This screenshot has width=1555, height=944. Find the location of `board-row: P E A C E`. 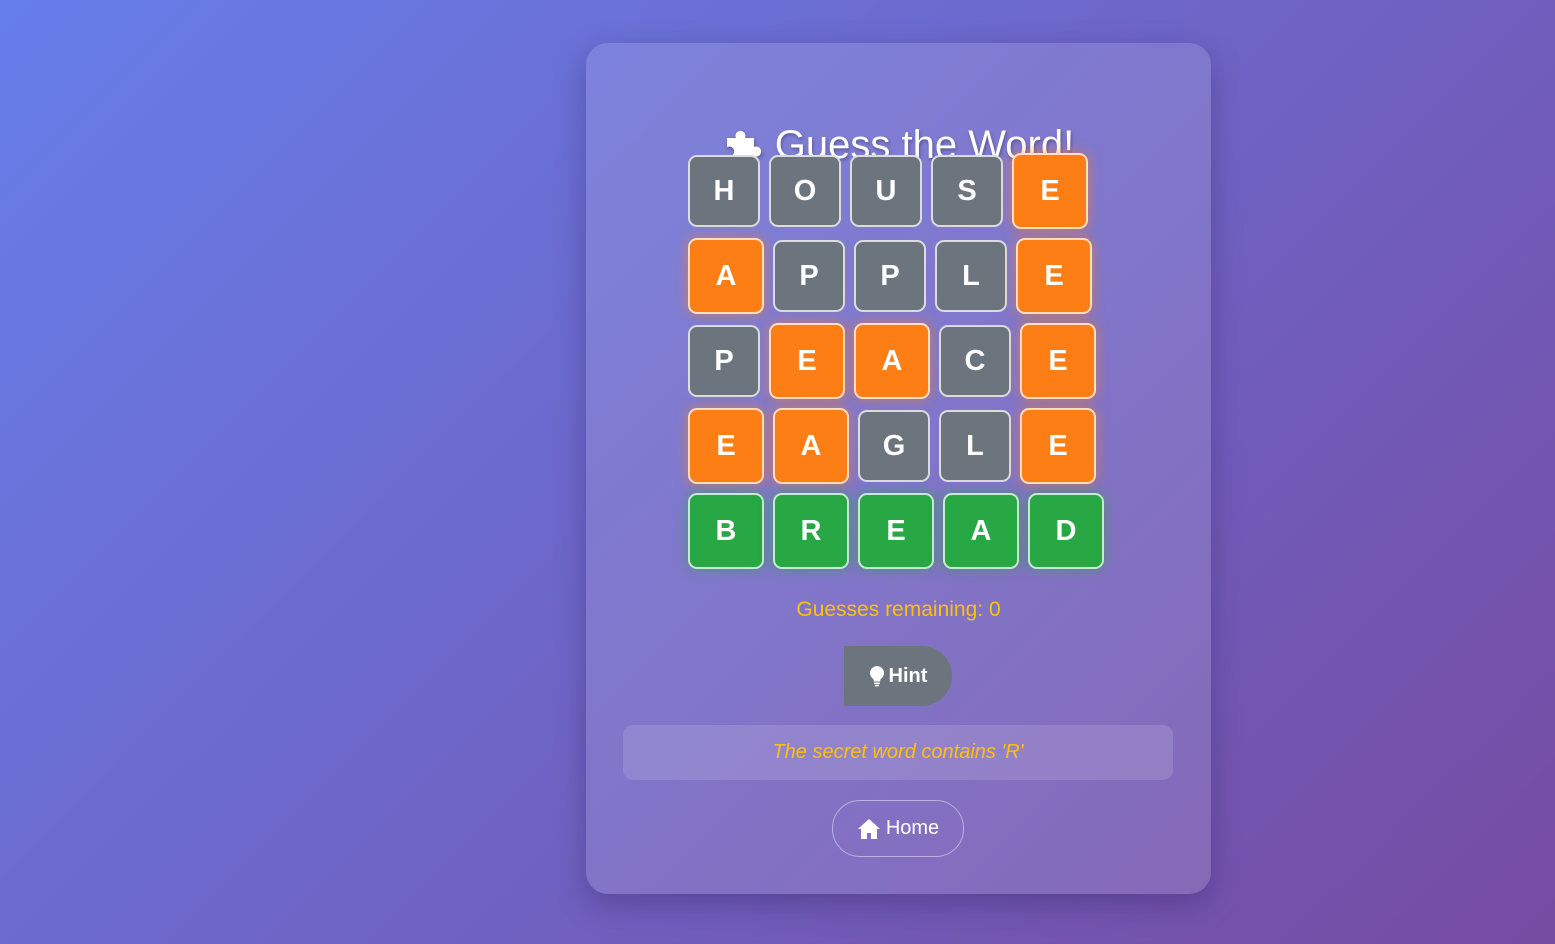

board-row: P E A C E is located at coordinates (898, 361).